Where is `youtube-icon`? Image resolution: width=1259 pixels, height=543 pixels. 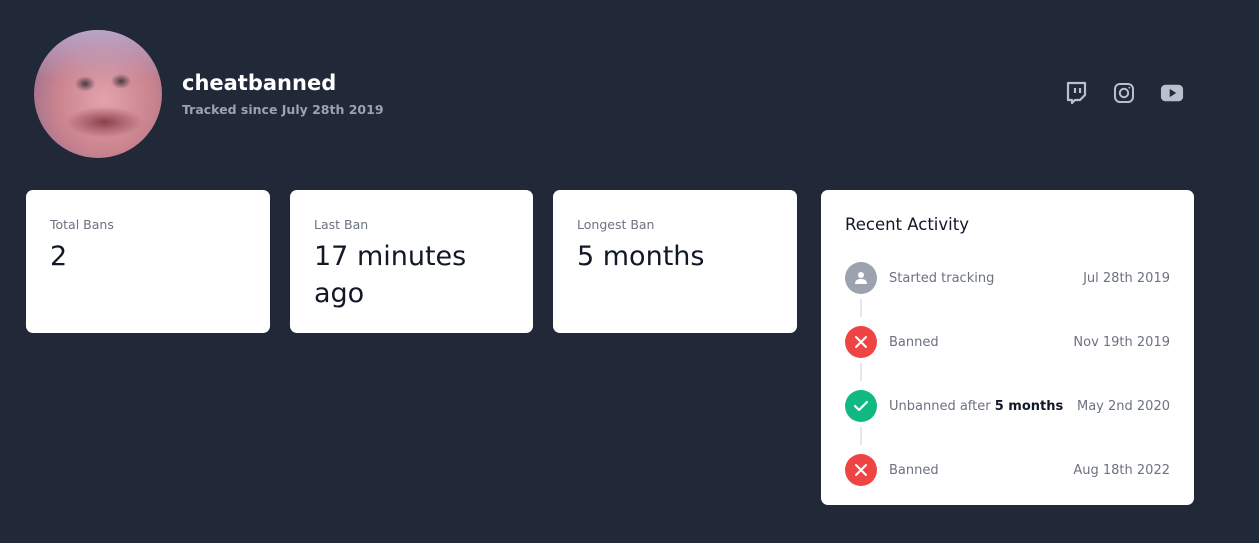
youtube-icon is located at coordinates (1172, 93).